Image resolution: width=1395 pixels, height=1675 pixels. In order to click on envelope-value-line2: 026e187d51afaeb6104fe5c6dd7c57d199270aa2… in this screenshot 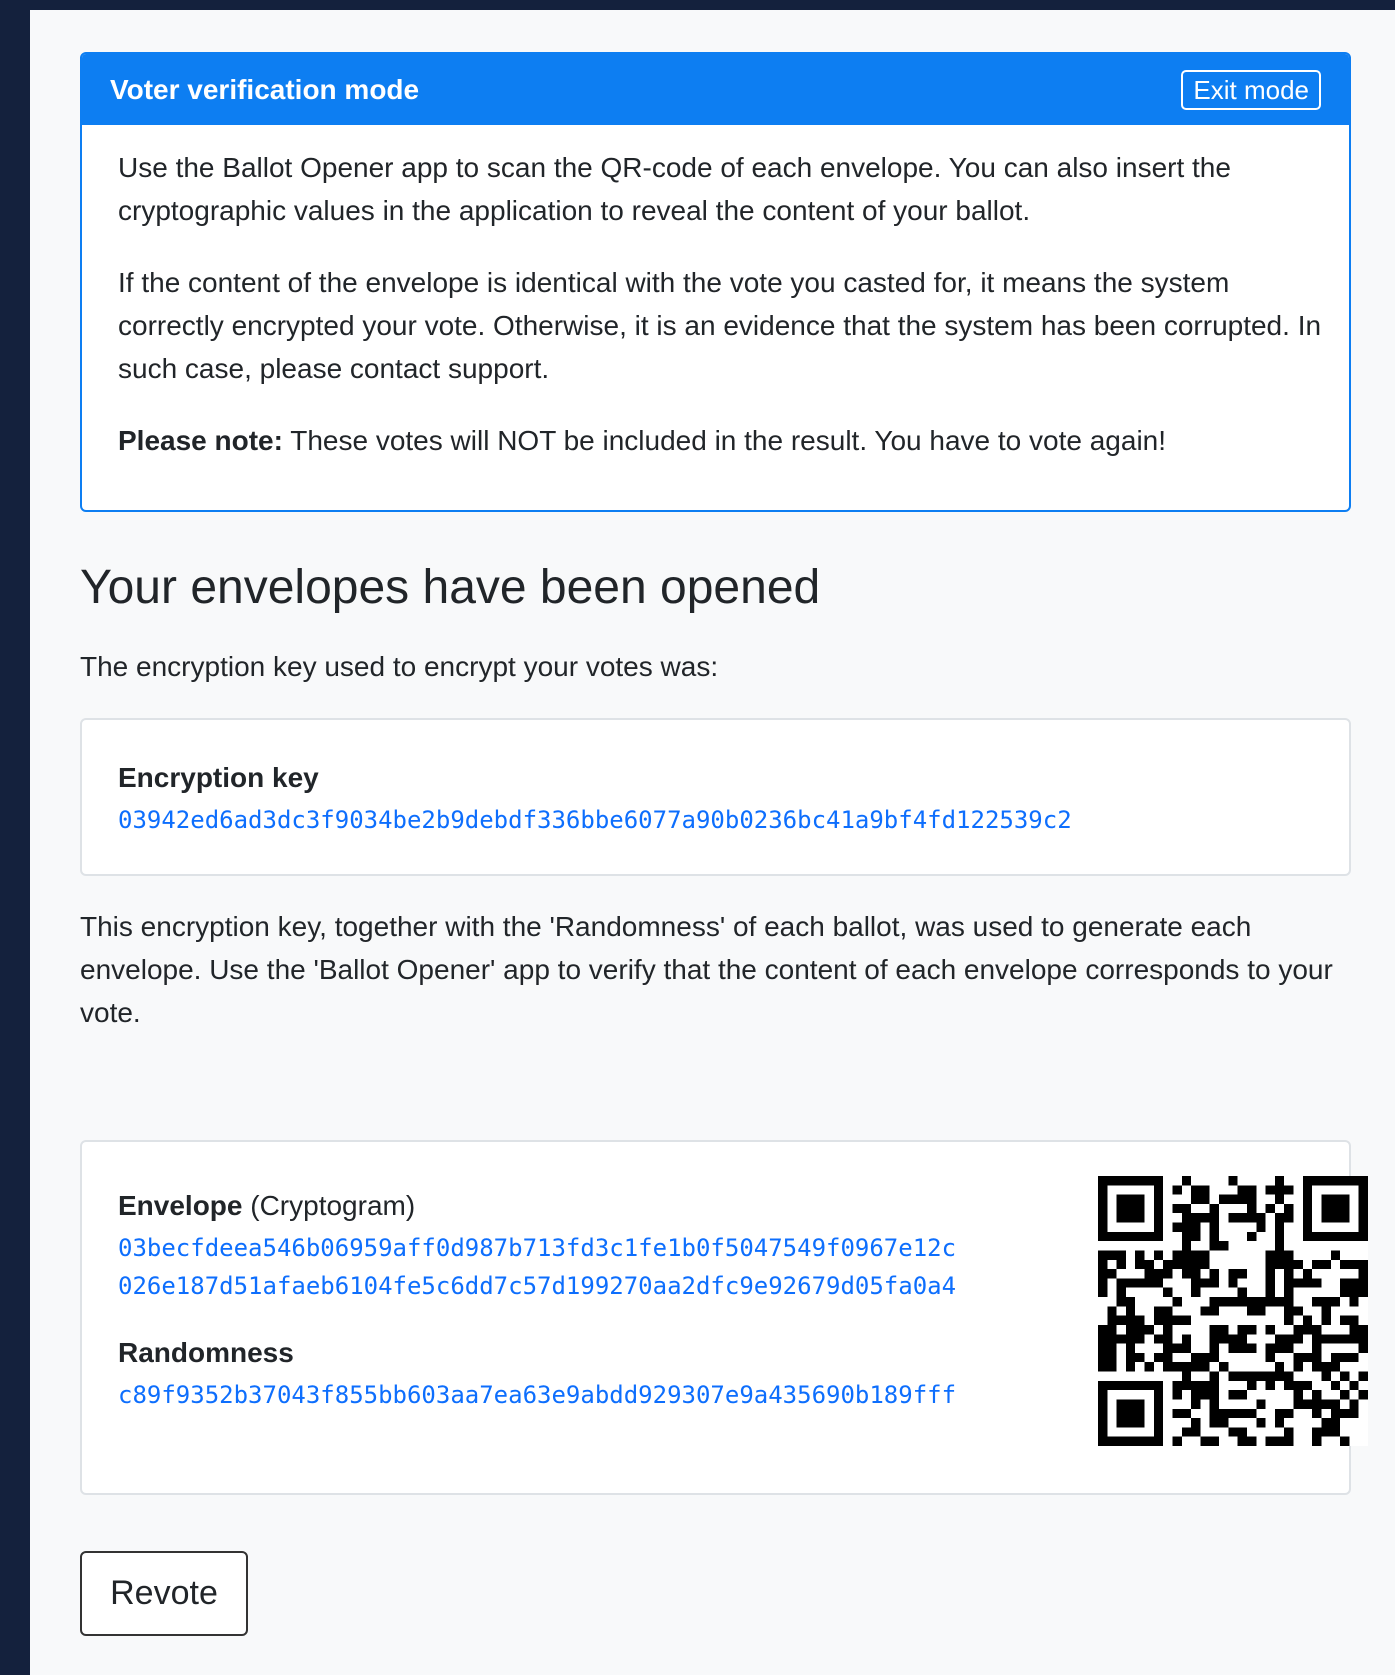, I will do `click(537, 1286)`.